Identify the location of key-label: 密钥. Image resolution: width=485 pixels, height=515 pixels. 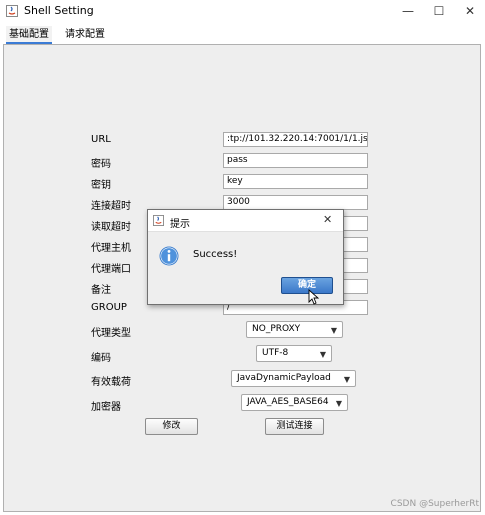
(101, 185).